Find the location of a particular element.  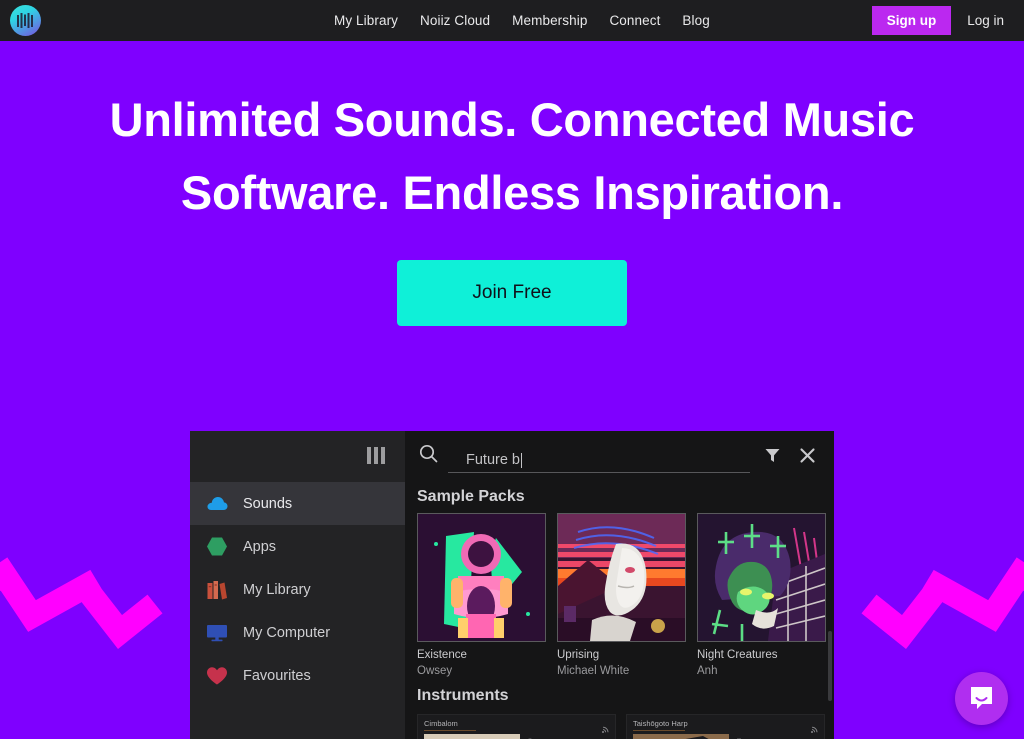

robot-face-sunset-artwork is located at coordinates (621, 577).